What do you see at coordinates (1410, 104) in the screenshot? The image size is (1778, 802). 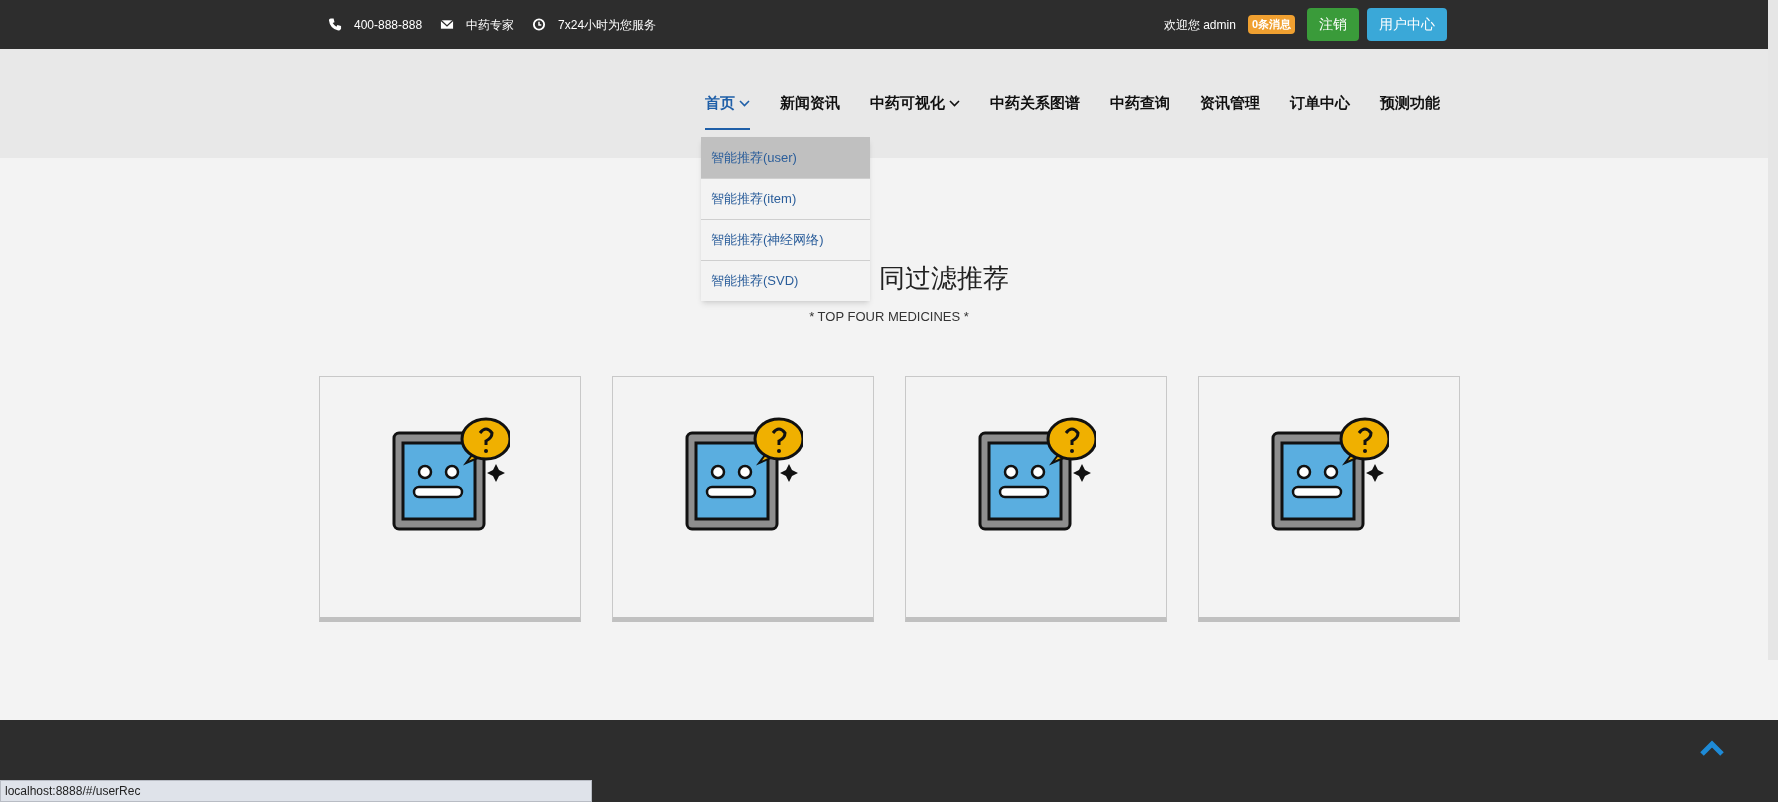 I see `nav-tab: 预测功能` at bounding box center [1410, 104].